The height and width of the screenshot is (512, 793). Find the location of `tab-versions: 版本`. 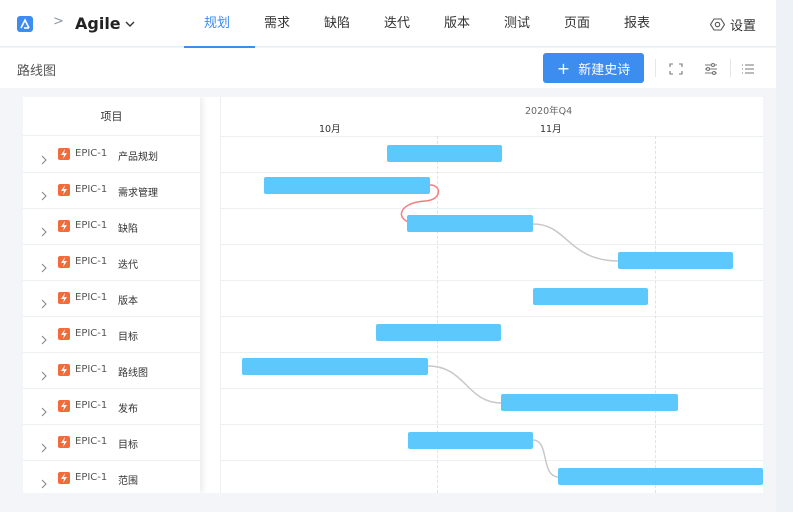

tab-versions: 版本 is located at coordinates (457, 23).